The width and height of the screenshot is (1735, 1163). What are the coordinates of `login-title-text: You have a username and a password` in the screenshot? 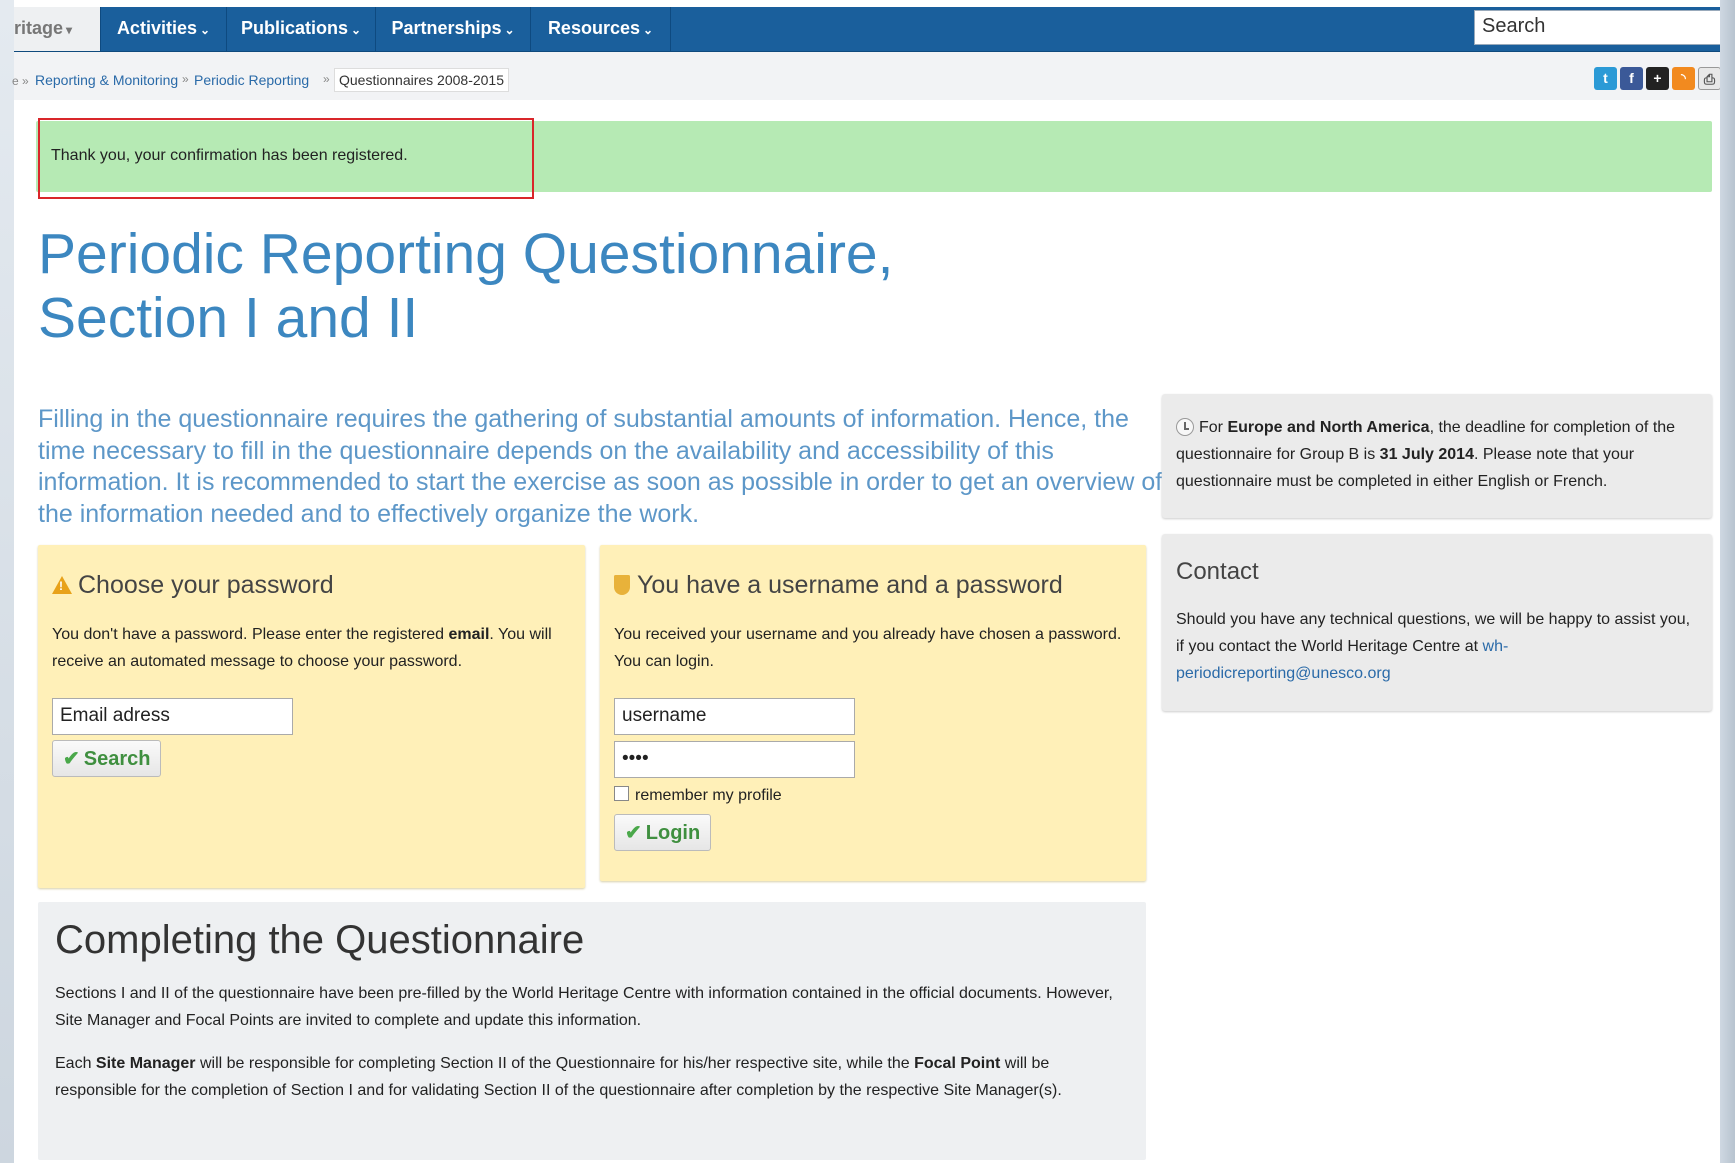 It's located at (850, 585).